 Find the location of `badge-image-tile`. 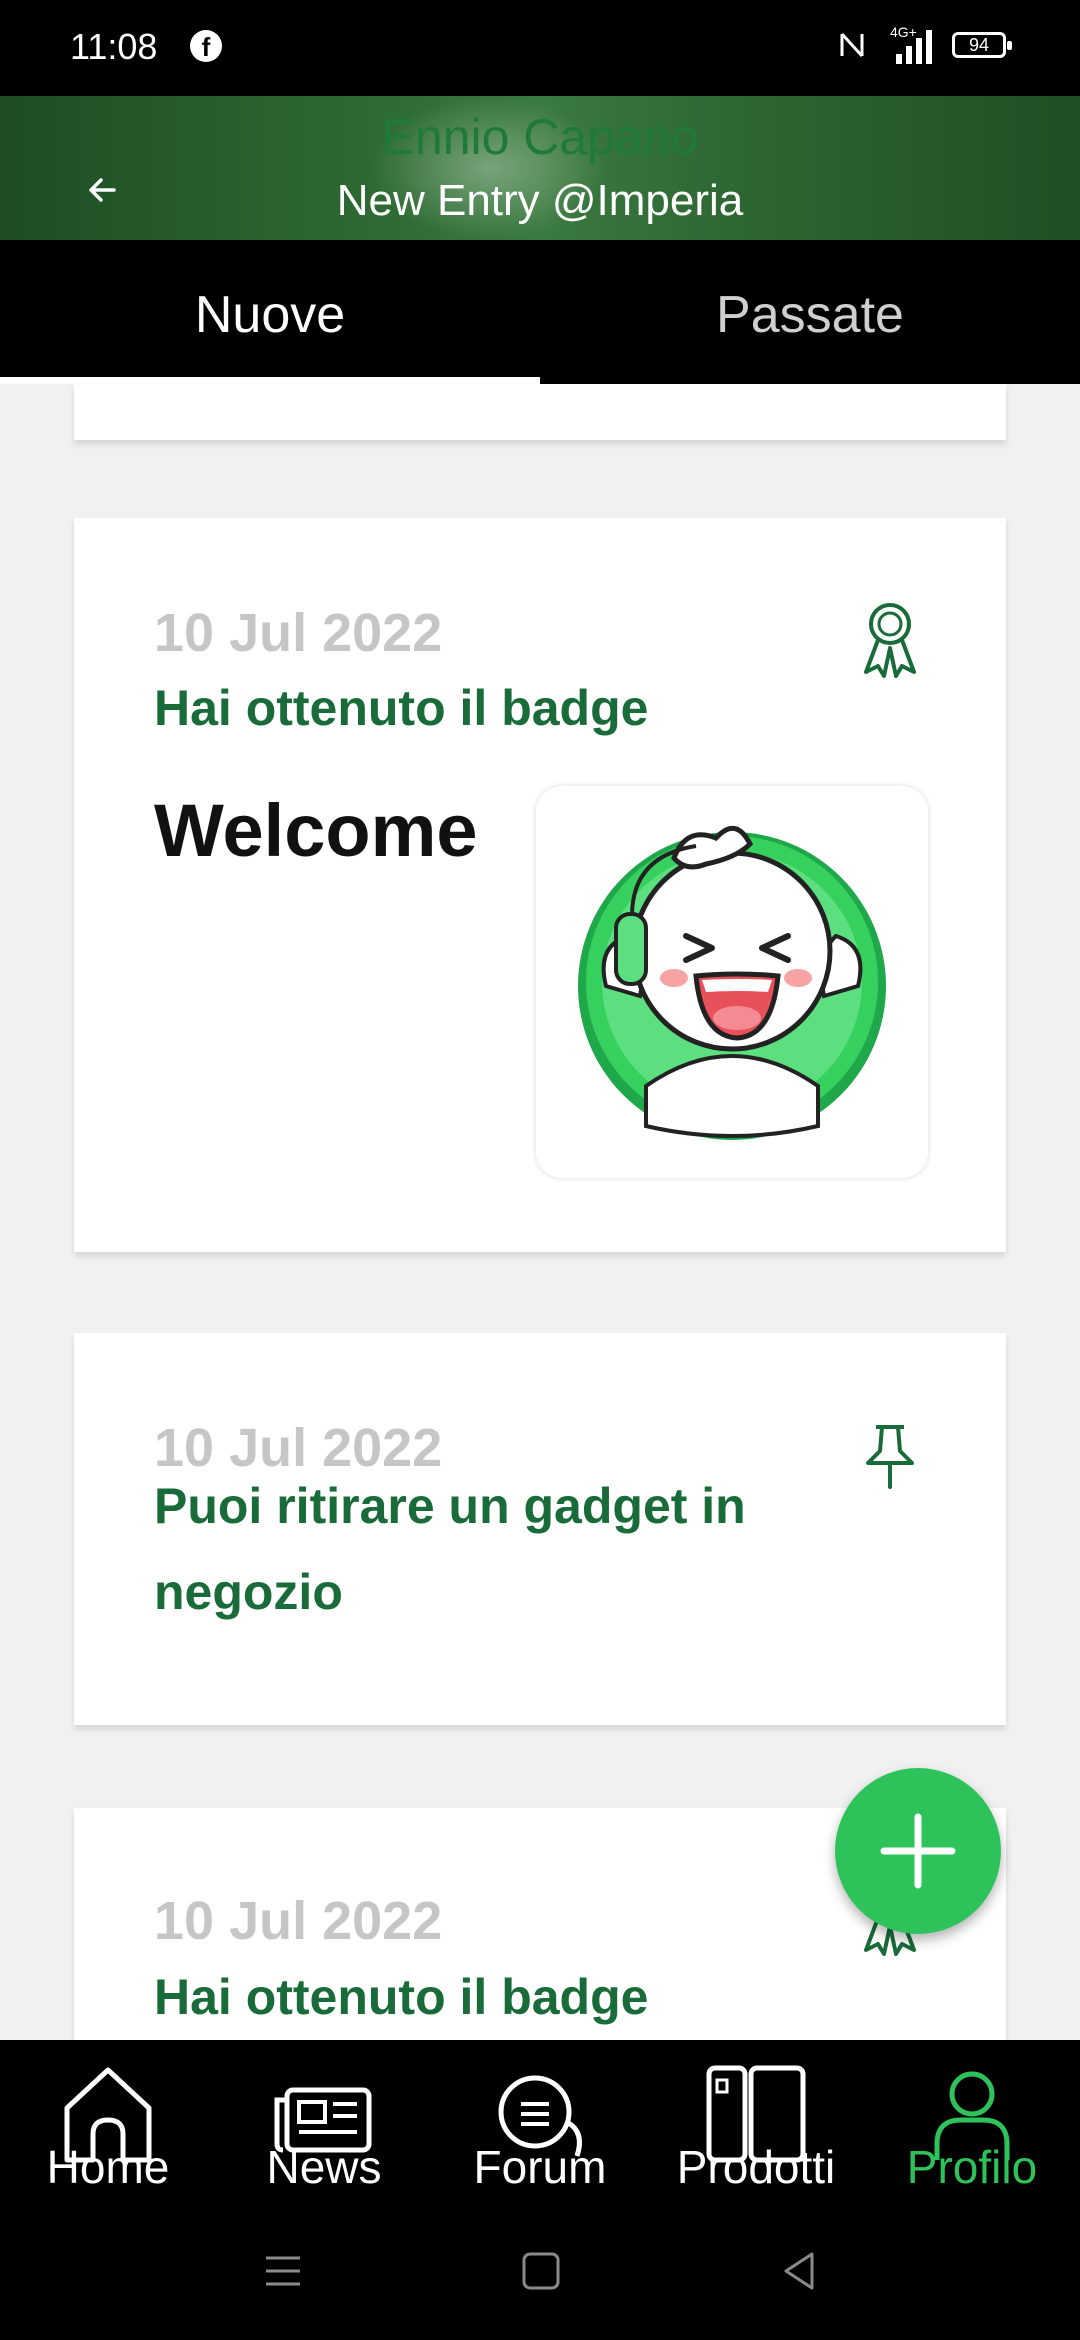

badge-image-tile is located at coordinates (732, 982).